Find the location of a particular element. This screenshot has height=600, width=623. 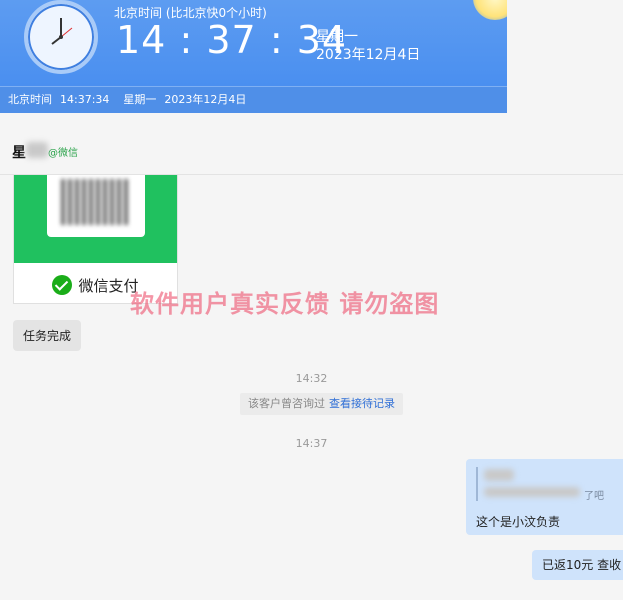

blurred-name is located at coordinates (37, 150).